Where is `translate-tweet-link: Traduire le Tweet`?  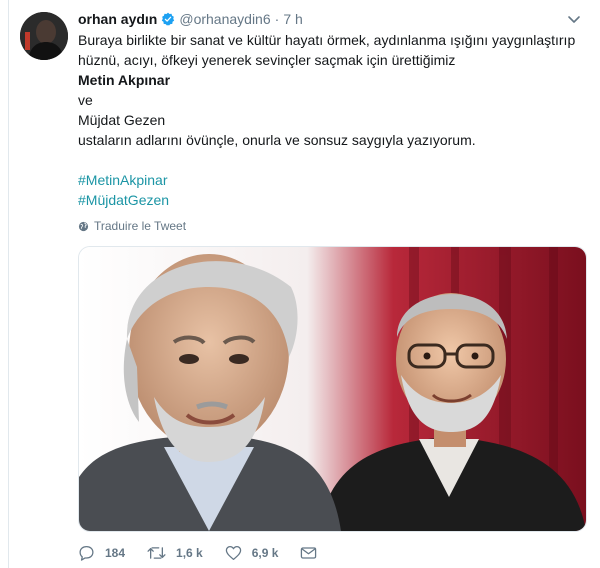 translate-tweet-link: Traduire le Tweet is located at coordinates (132, 226).